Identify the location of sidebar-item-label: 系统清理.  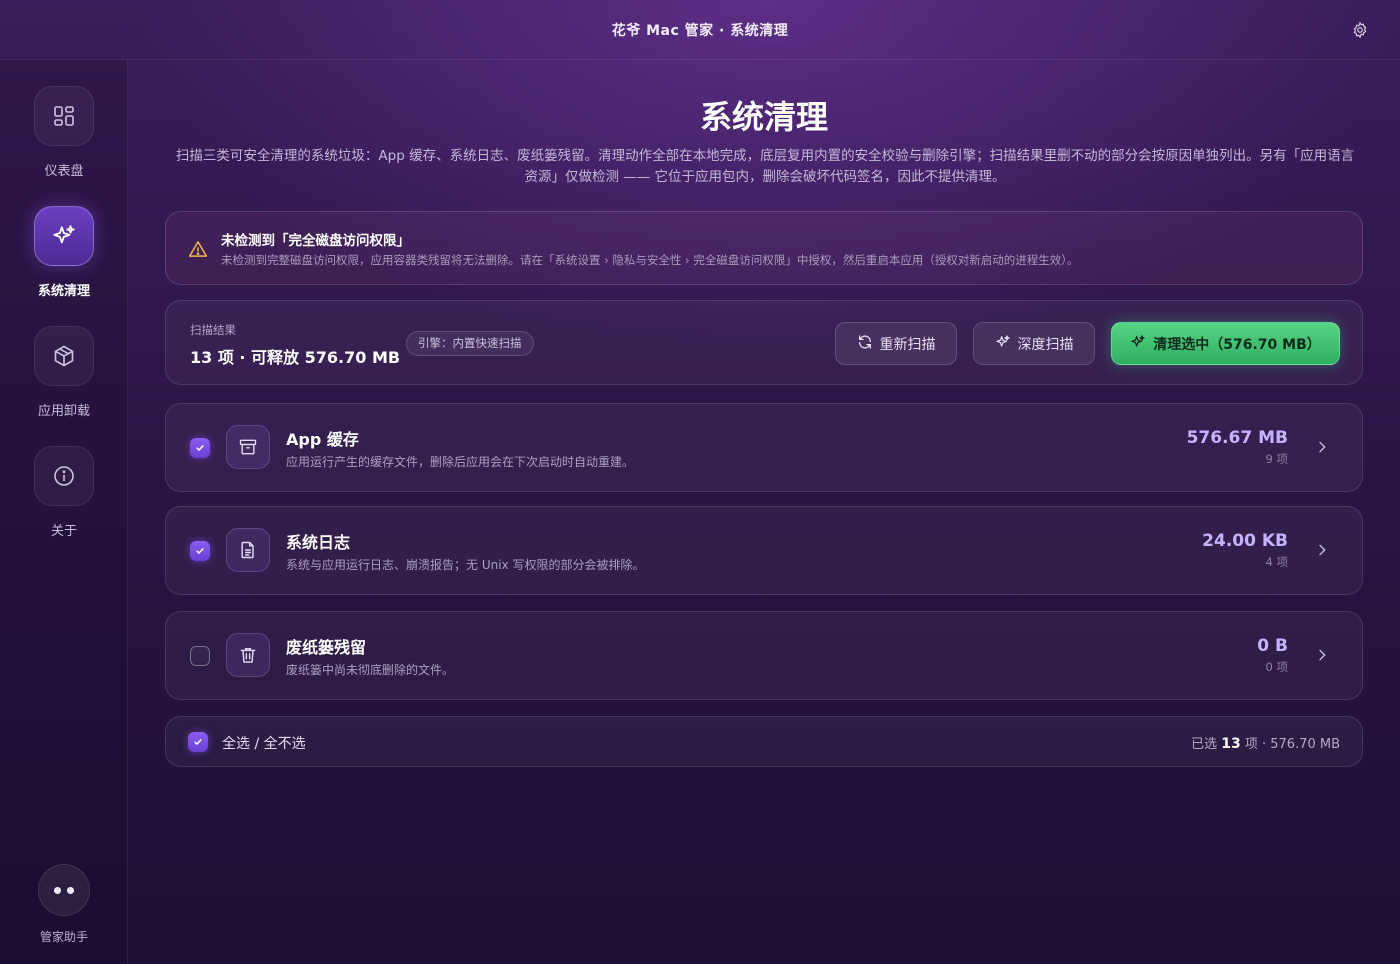
(63, 291).